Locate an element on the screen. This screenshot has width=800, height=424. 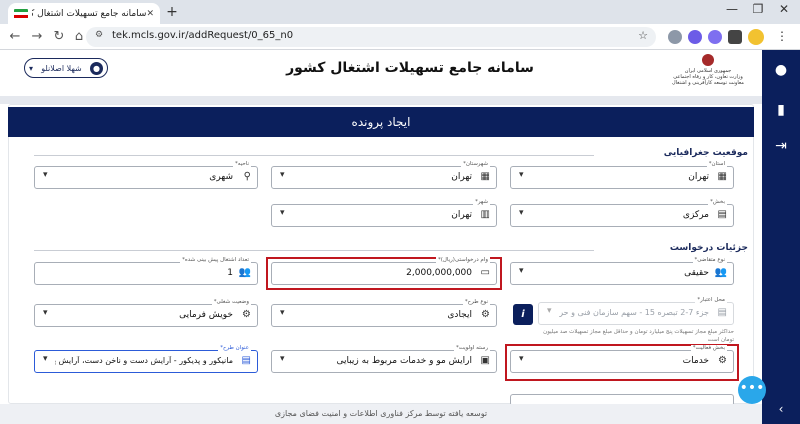
extension-purple-icon is located at coordinates (695, 37).